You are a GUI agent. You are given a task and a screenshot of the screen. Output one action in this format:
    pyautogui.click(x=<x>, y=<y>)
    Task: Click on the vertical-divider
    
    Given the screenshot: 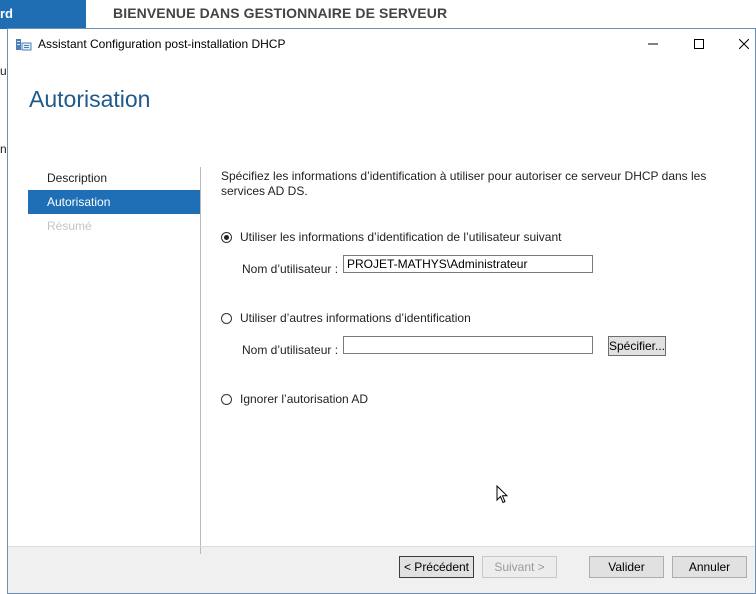 What is the action you would take?
    pyautogui.click(x=200, y=360)
    